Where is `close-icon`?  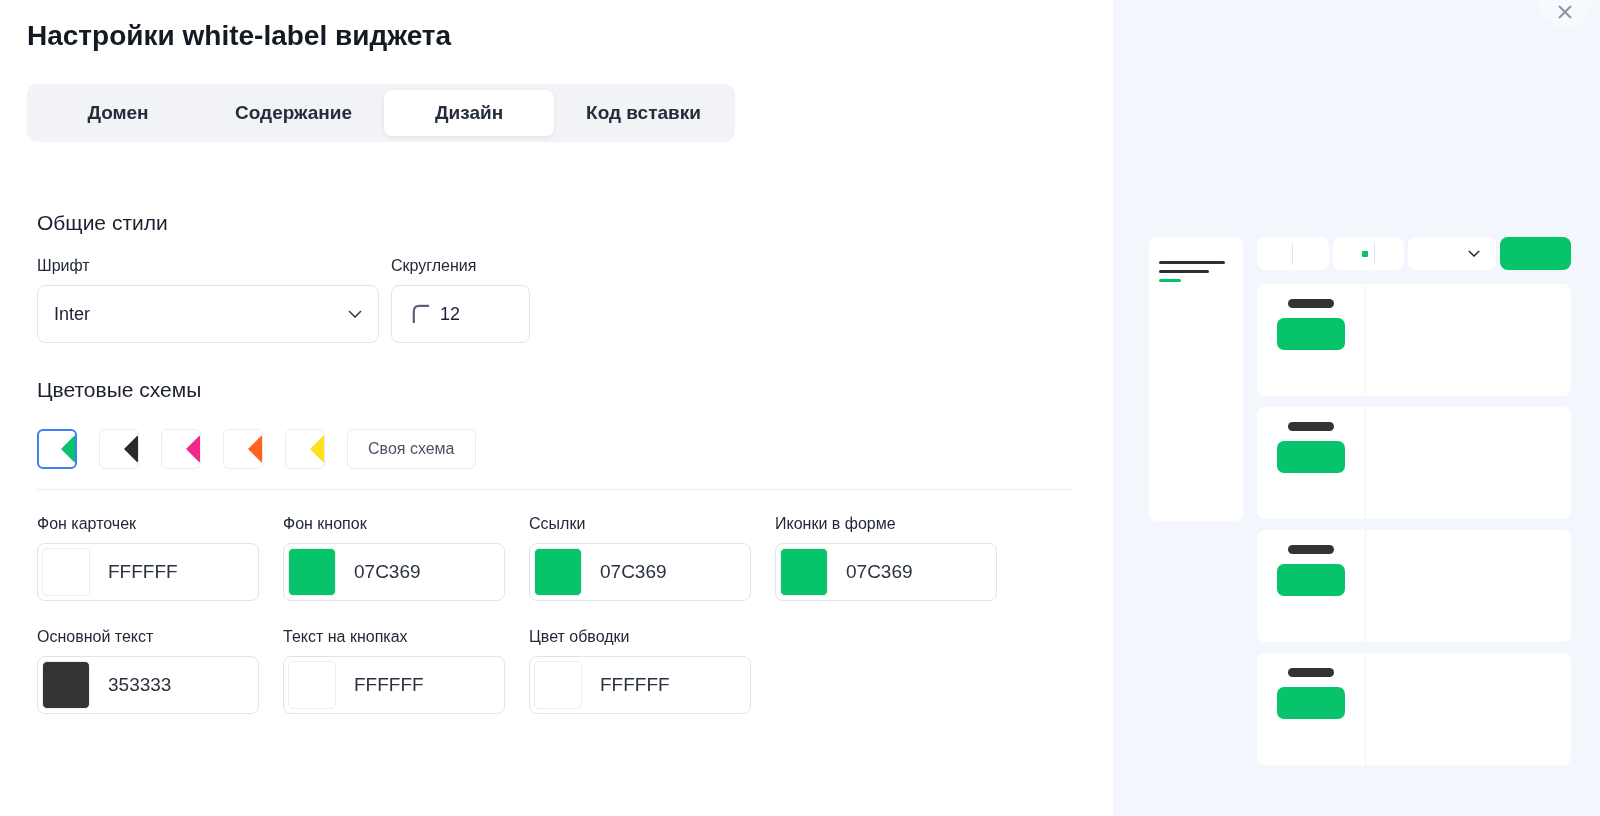 close-icon is located at coordinates (1565, 12).